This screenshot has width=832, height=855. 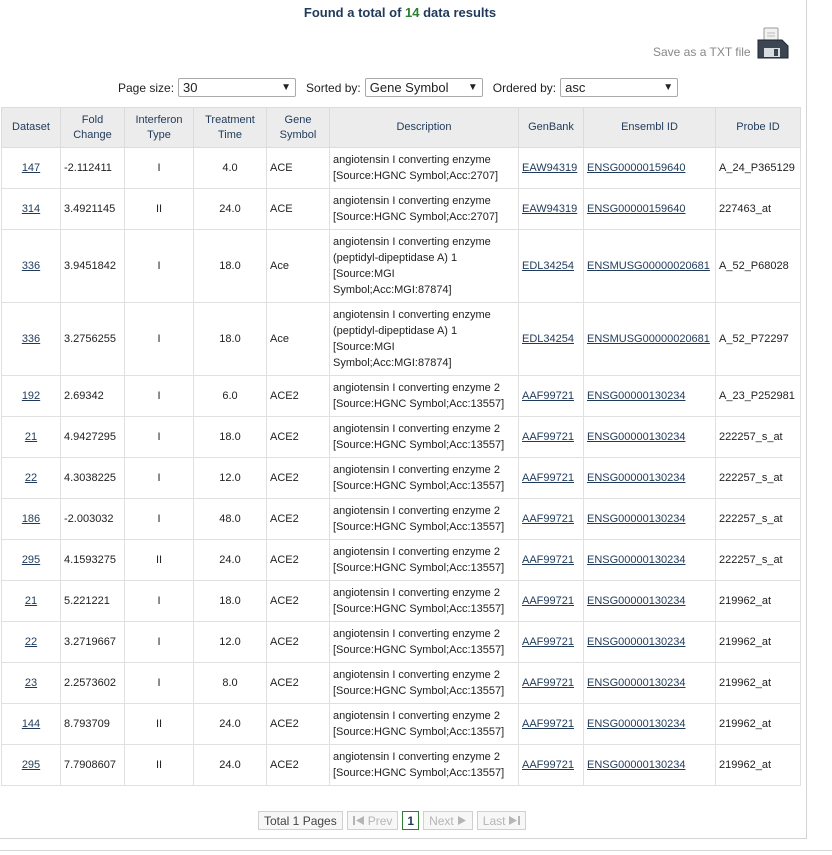 I want to click on dataset-cell: 186, so click(x=31, y=519).